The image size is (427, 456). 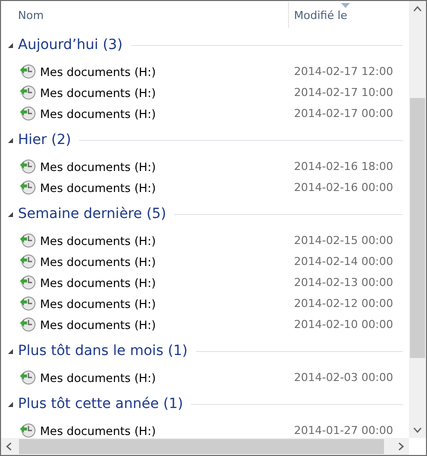 What do you see at coordinates (344, 166) in the screenshot?
I see `modified-date: 2014-02-16 18:00` at bounding box center [344, 166].